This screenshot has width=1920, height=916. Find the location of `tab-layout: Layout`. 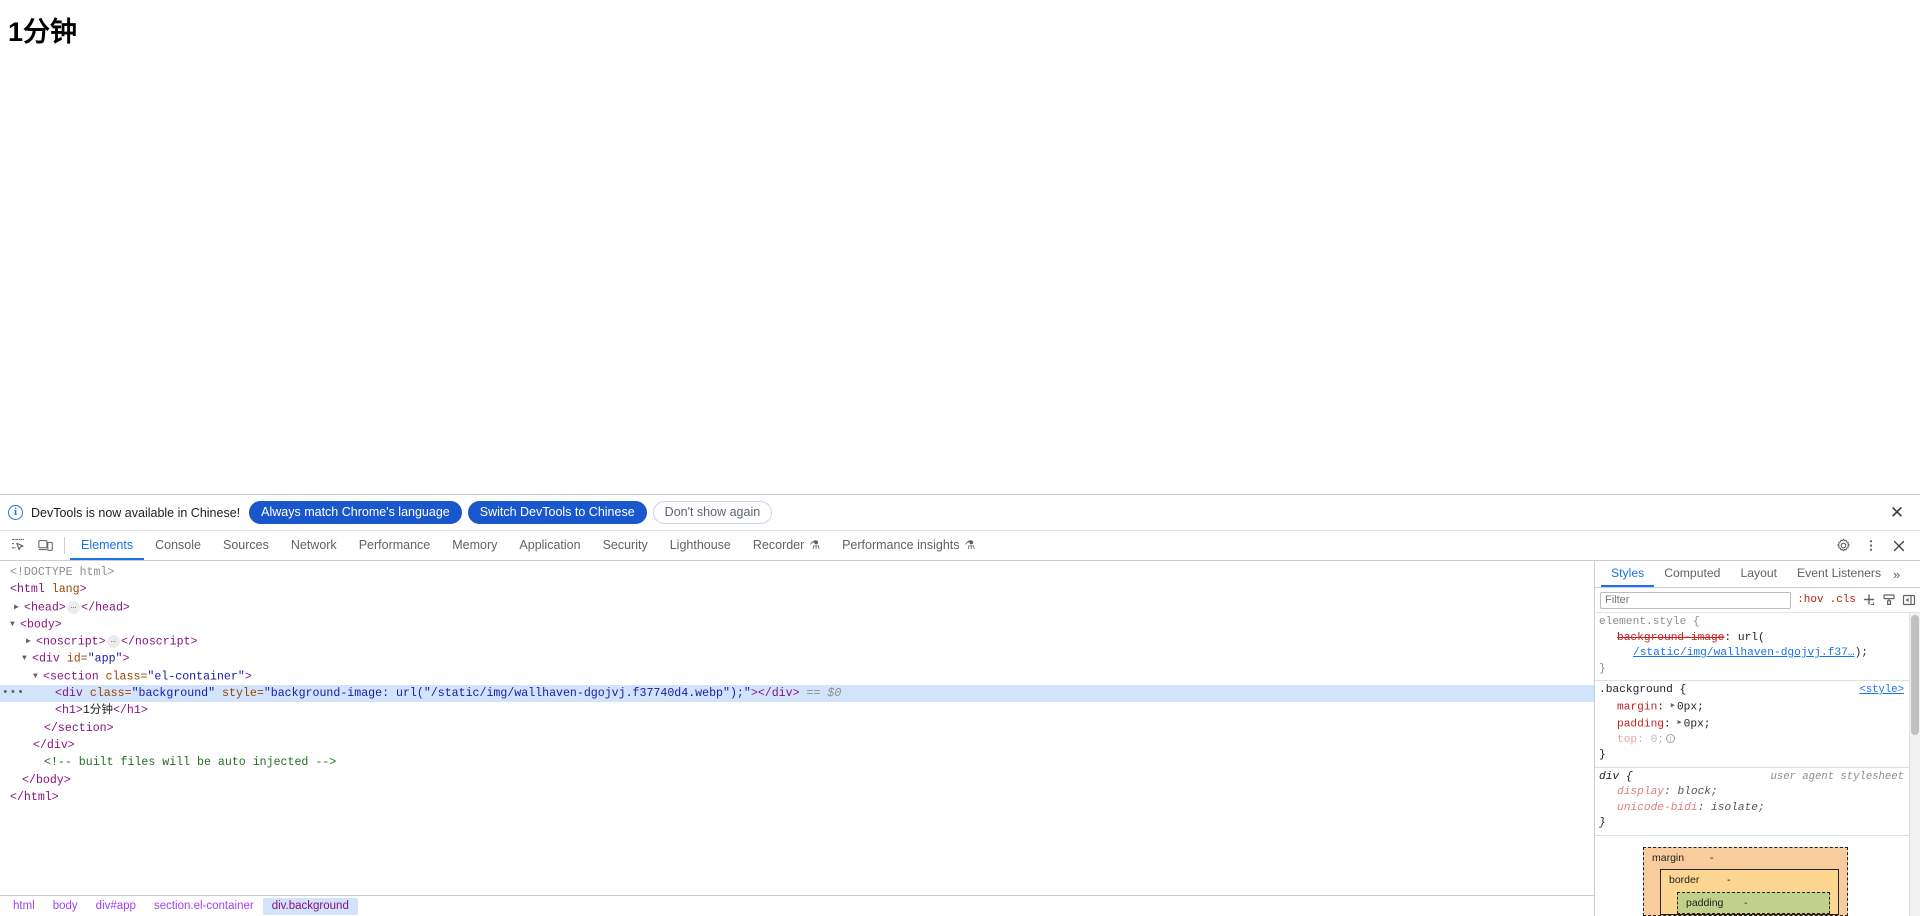

tab-layout: Layout is located at coordinates (1758, 574).